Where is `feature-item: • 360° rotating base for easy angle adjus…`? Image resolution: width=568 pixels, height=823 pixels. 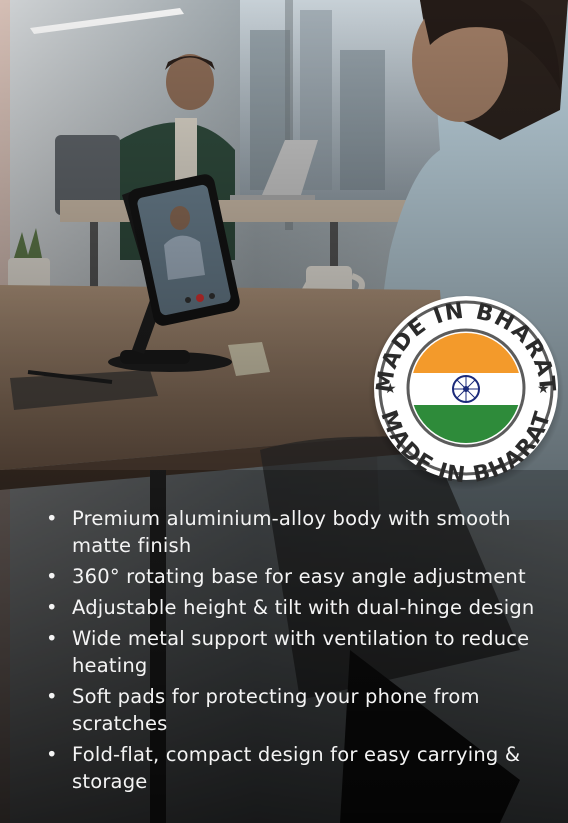
feature-item: • 360° rotating base for easy angle adjus… is located at coordinates (286, 576).